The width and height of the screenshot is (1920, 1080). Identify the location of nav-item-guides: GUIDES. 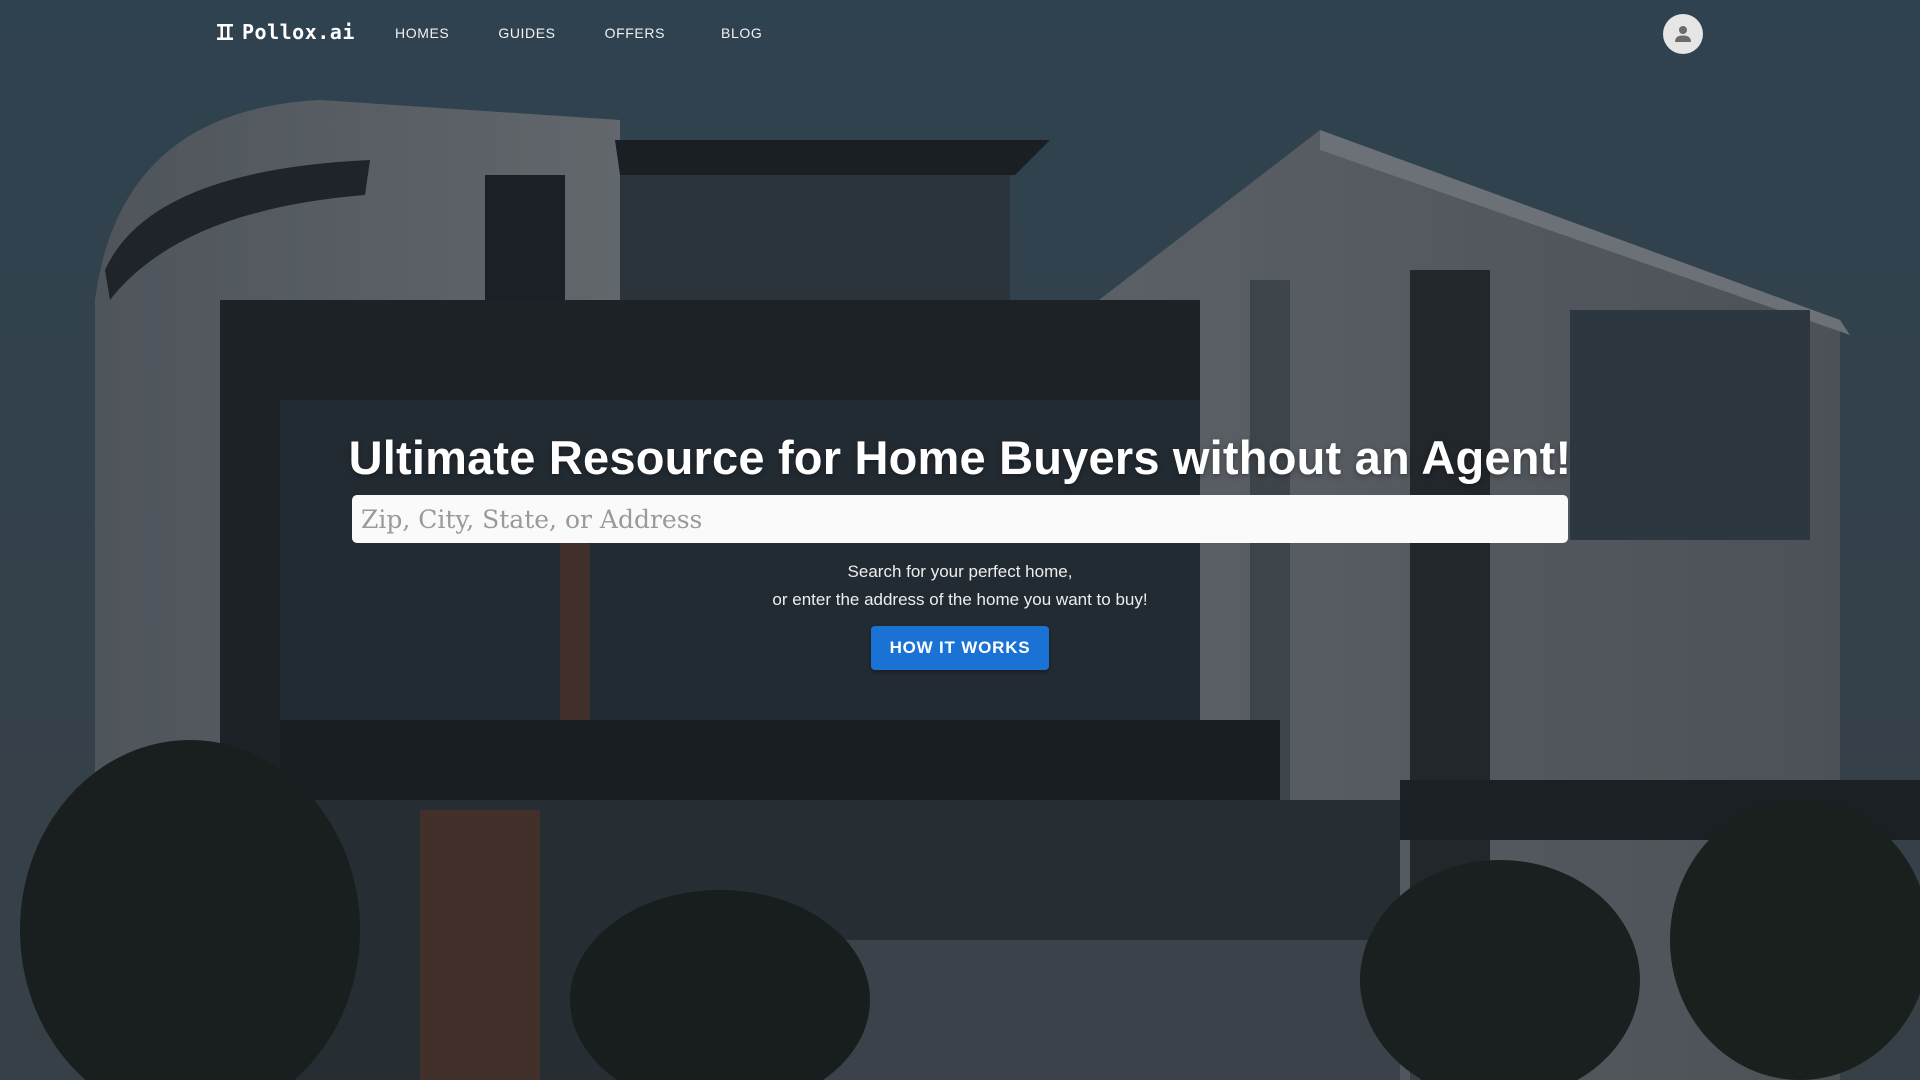
(526, 33).